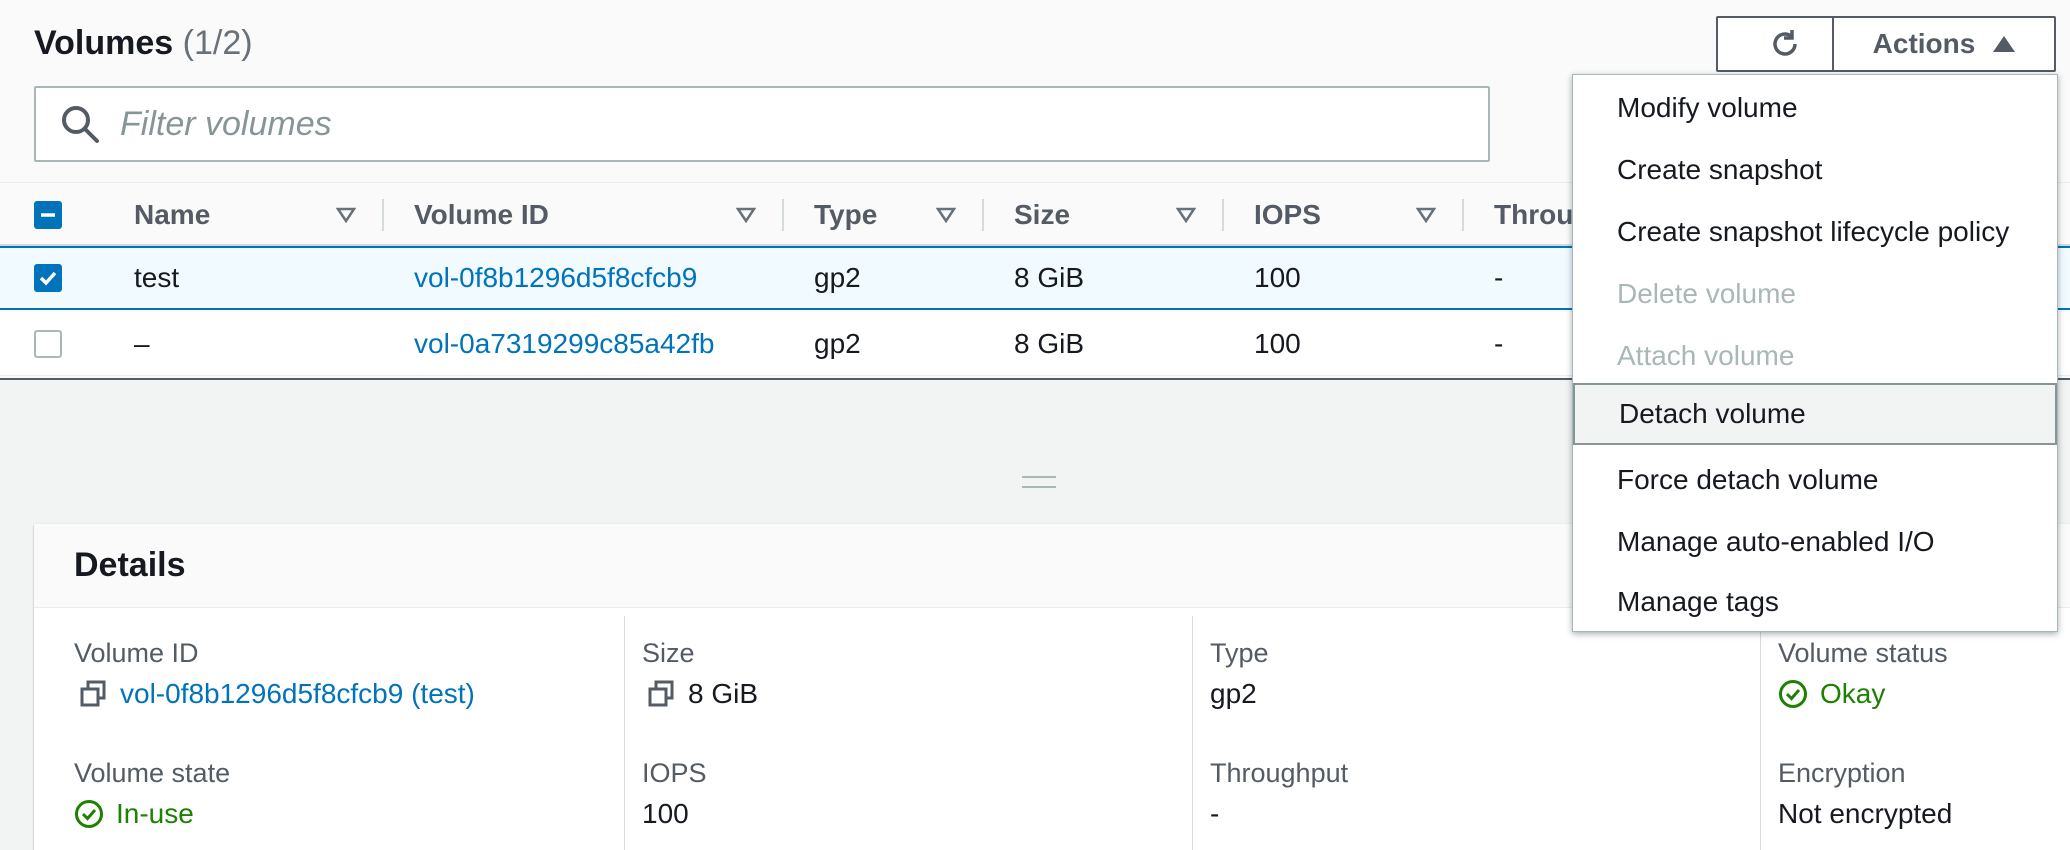 Image resolution: width=2070 pixels, height=850 pixels. Describe the element at coordinates (1842, 773) in the screenshot. I see `encryption-label: Encryption` at that location.